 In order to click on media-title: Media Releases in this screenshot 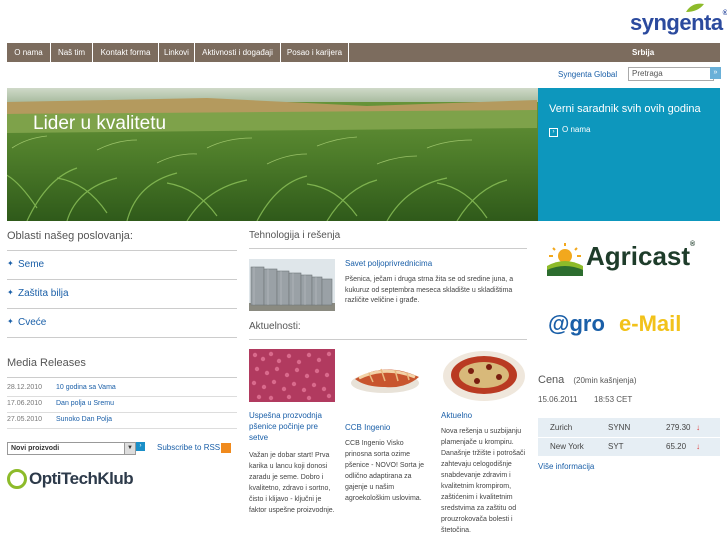, I will do `click(46, 363)`.